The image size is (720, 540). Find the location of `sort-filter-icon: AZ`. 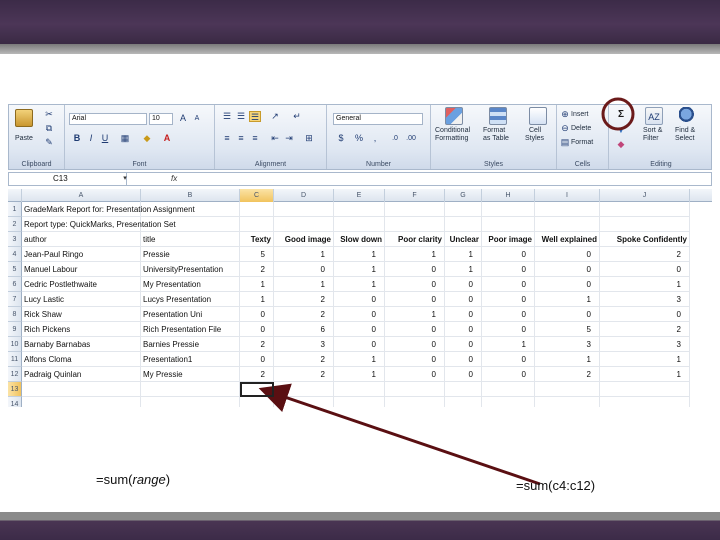

sort-filter-icon: AZ is located at coordinates (654, 116).